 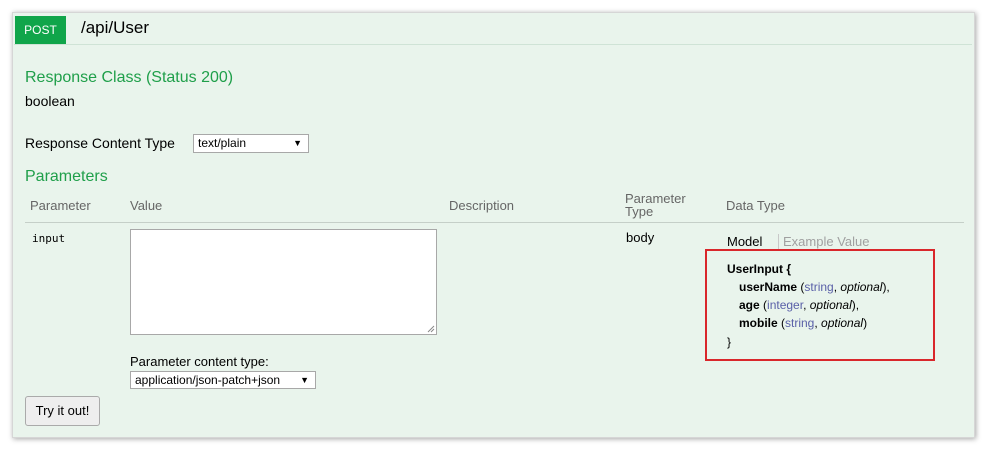 What do you see at coordinates (482, 205) in the screenshot?
I see `header-description: Description` at bounding box center [482, 205].